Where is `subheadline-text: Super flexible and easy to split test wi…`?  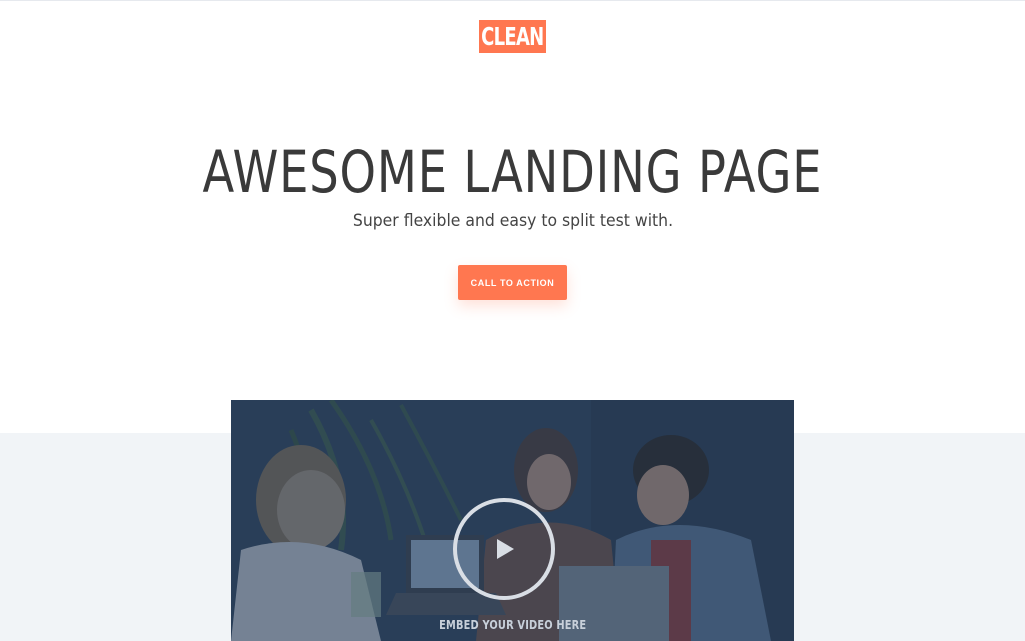 subheadline-text: Super flexible and easy to split test wi… is located at coordinates (512, 221).